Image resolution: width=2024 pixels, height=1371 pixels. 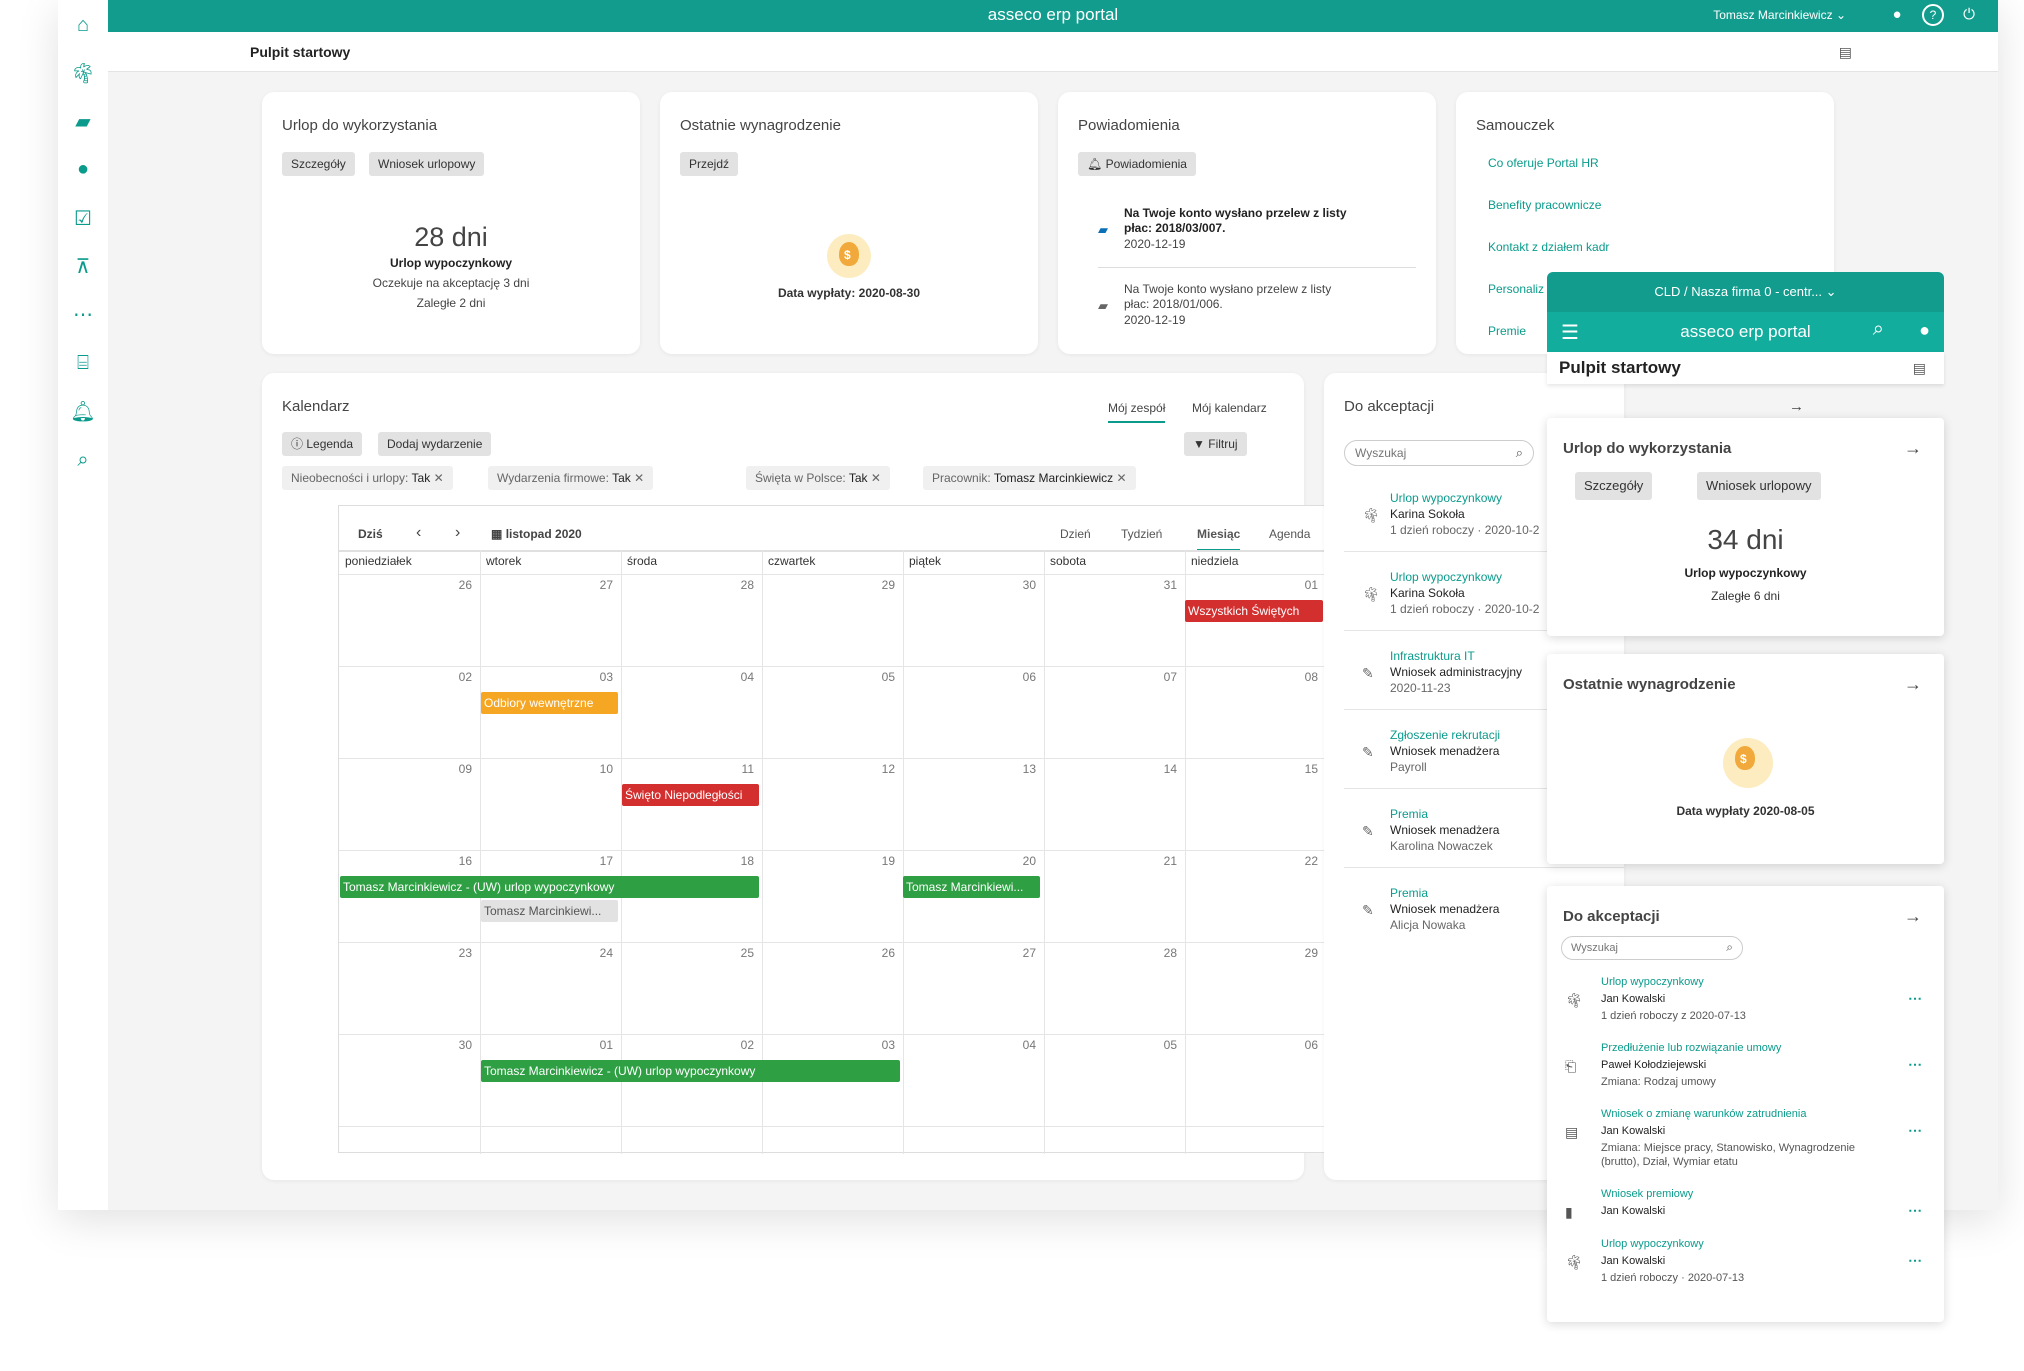 I want to click on day-number: 30, so click(x=1021, y=585).